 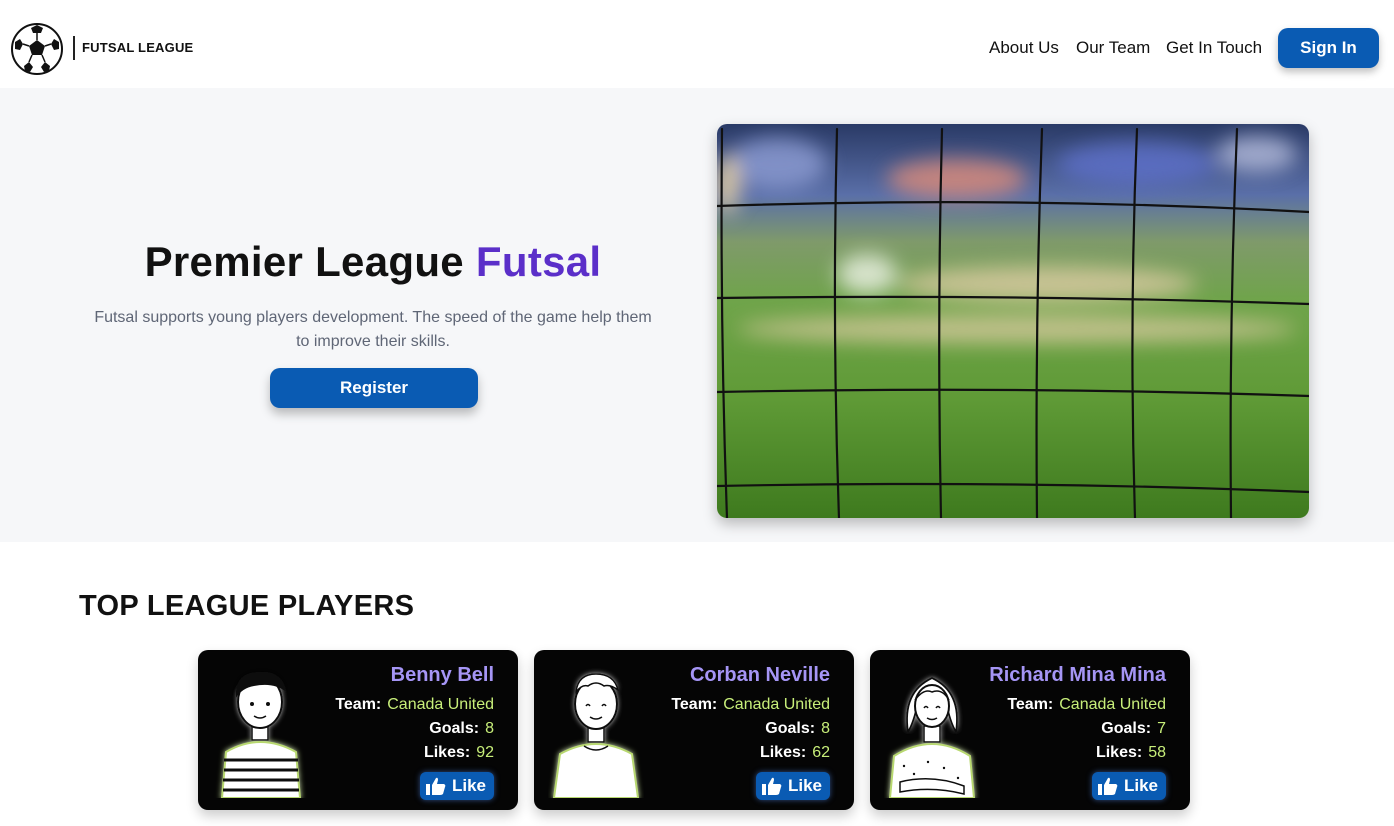 I want to click on player-likes-row: Likes: 92, so click(x=459, y=753).